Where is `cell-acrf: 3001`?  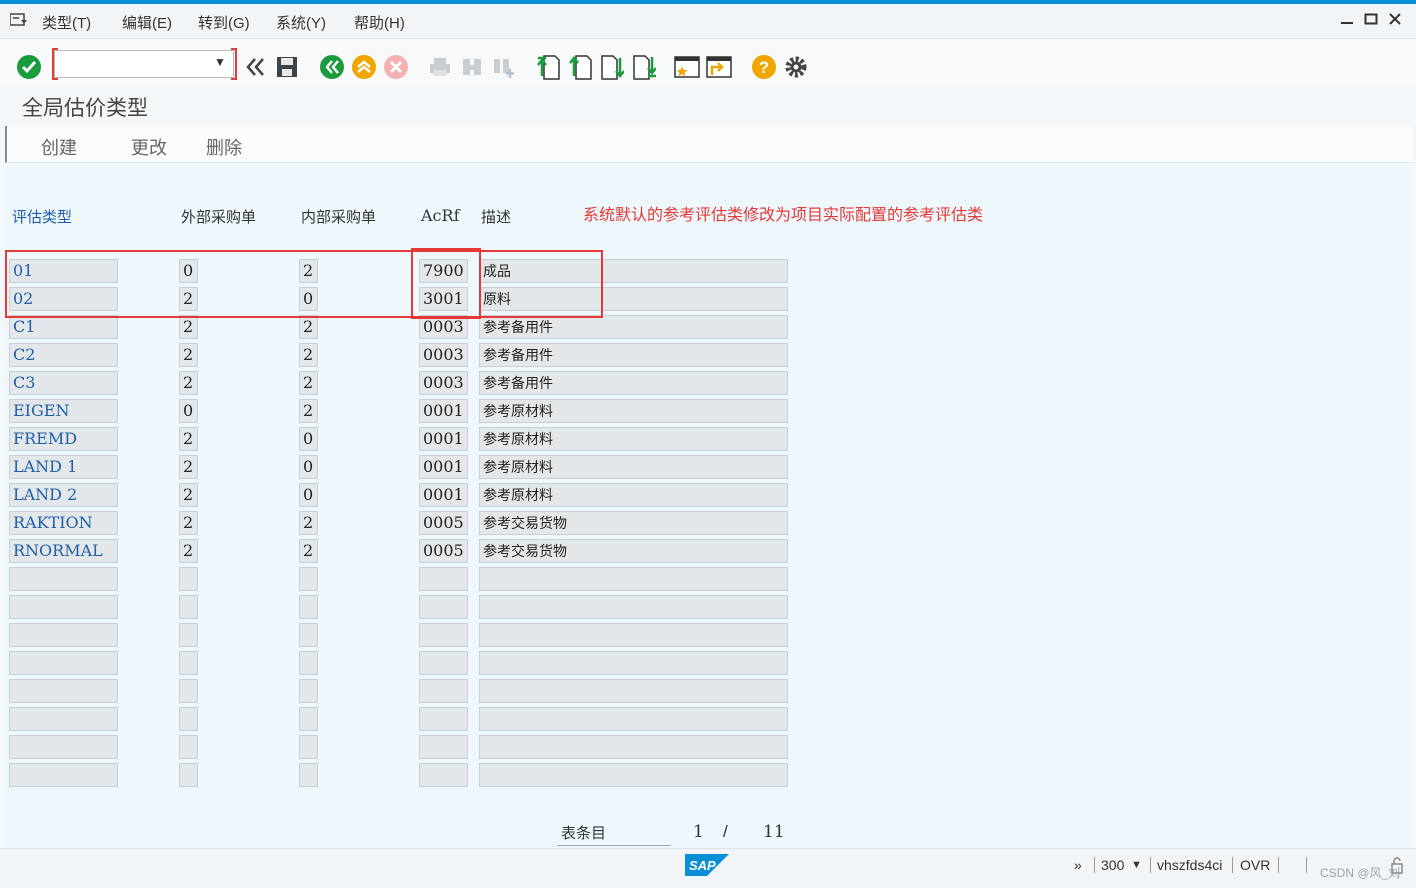
cell-acrf: 3001 is located at coordinates (443, 299).